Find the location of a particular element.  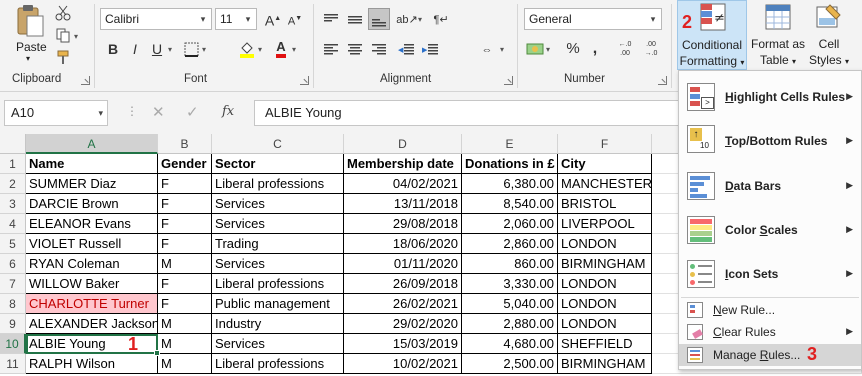

font-color-dropdown-icon: ▾ is located at coordinates (294, 49).